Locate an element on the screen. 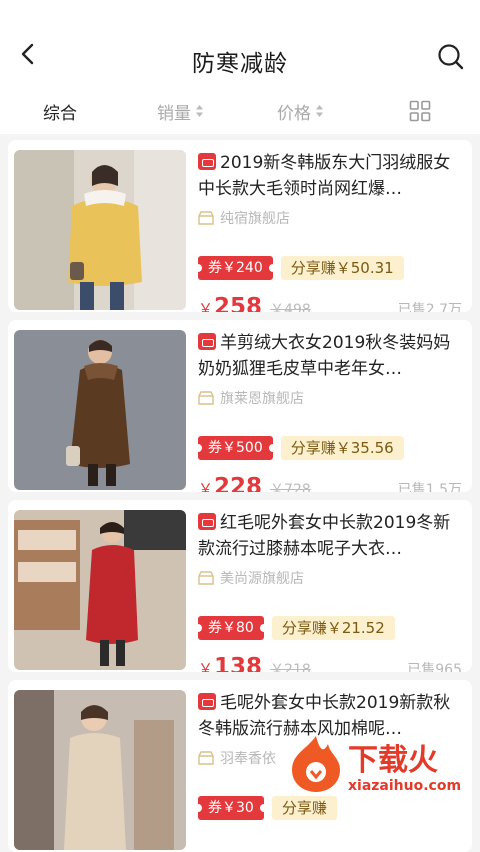  shop-name: 旗莱恩旗舰店 is located at coordinates (262, 399).